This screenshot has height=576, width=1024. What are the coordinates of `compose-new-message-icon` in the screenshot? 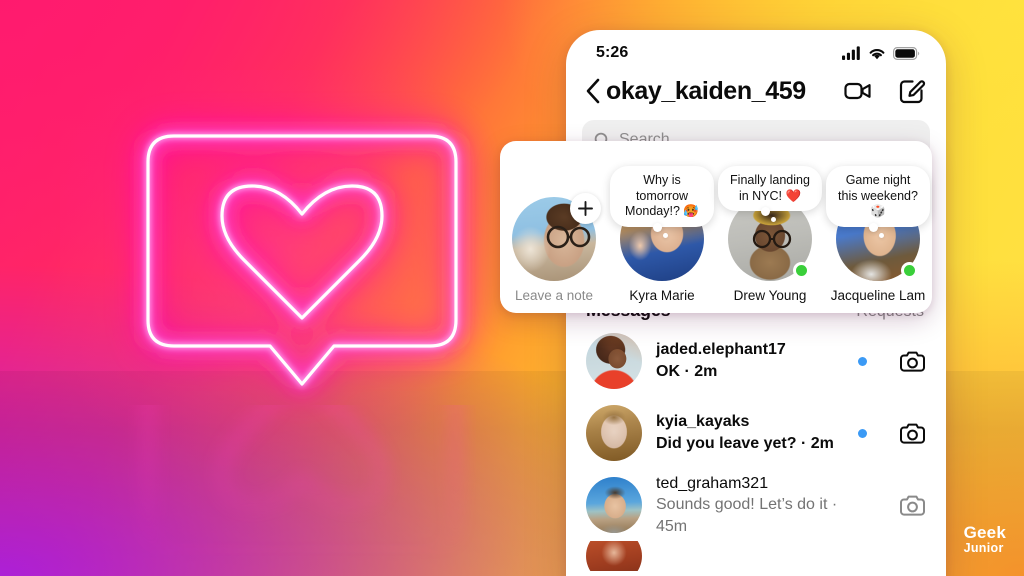 It's located at (912, 91).